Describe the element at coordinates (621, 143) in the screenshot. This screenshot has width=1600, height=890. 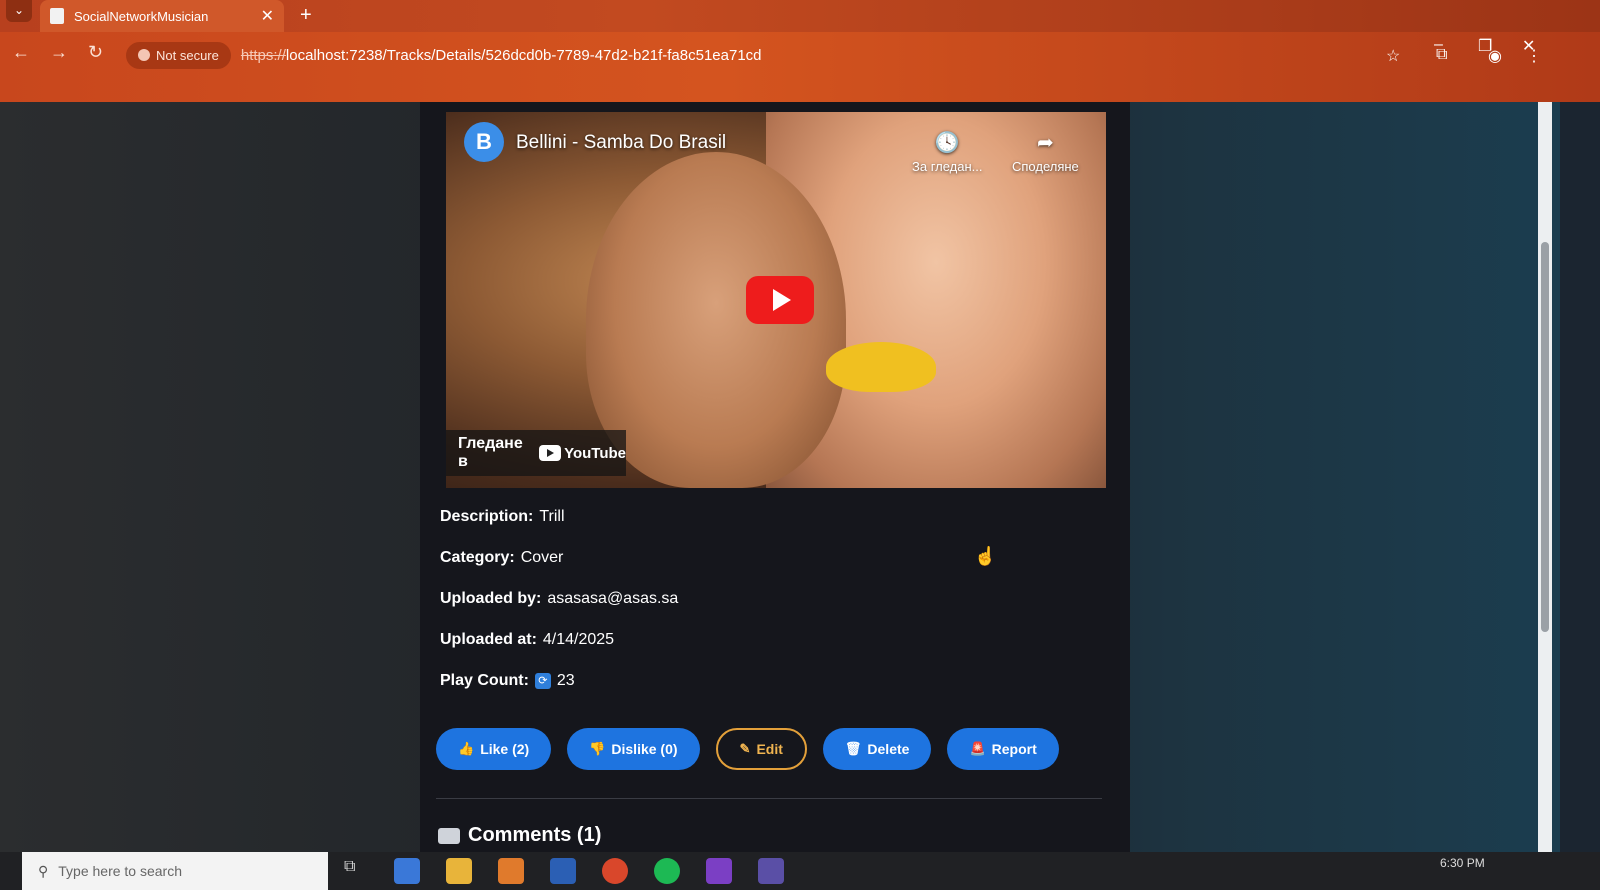
I see `video-title: Bellini - Samba Do Brasil` at that location.